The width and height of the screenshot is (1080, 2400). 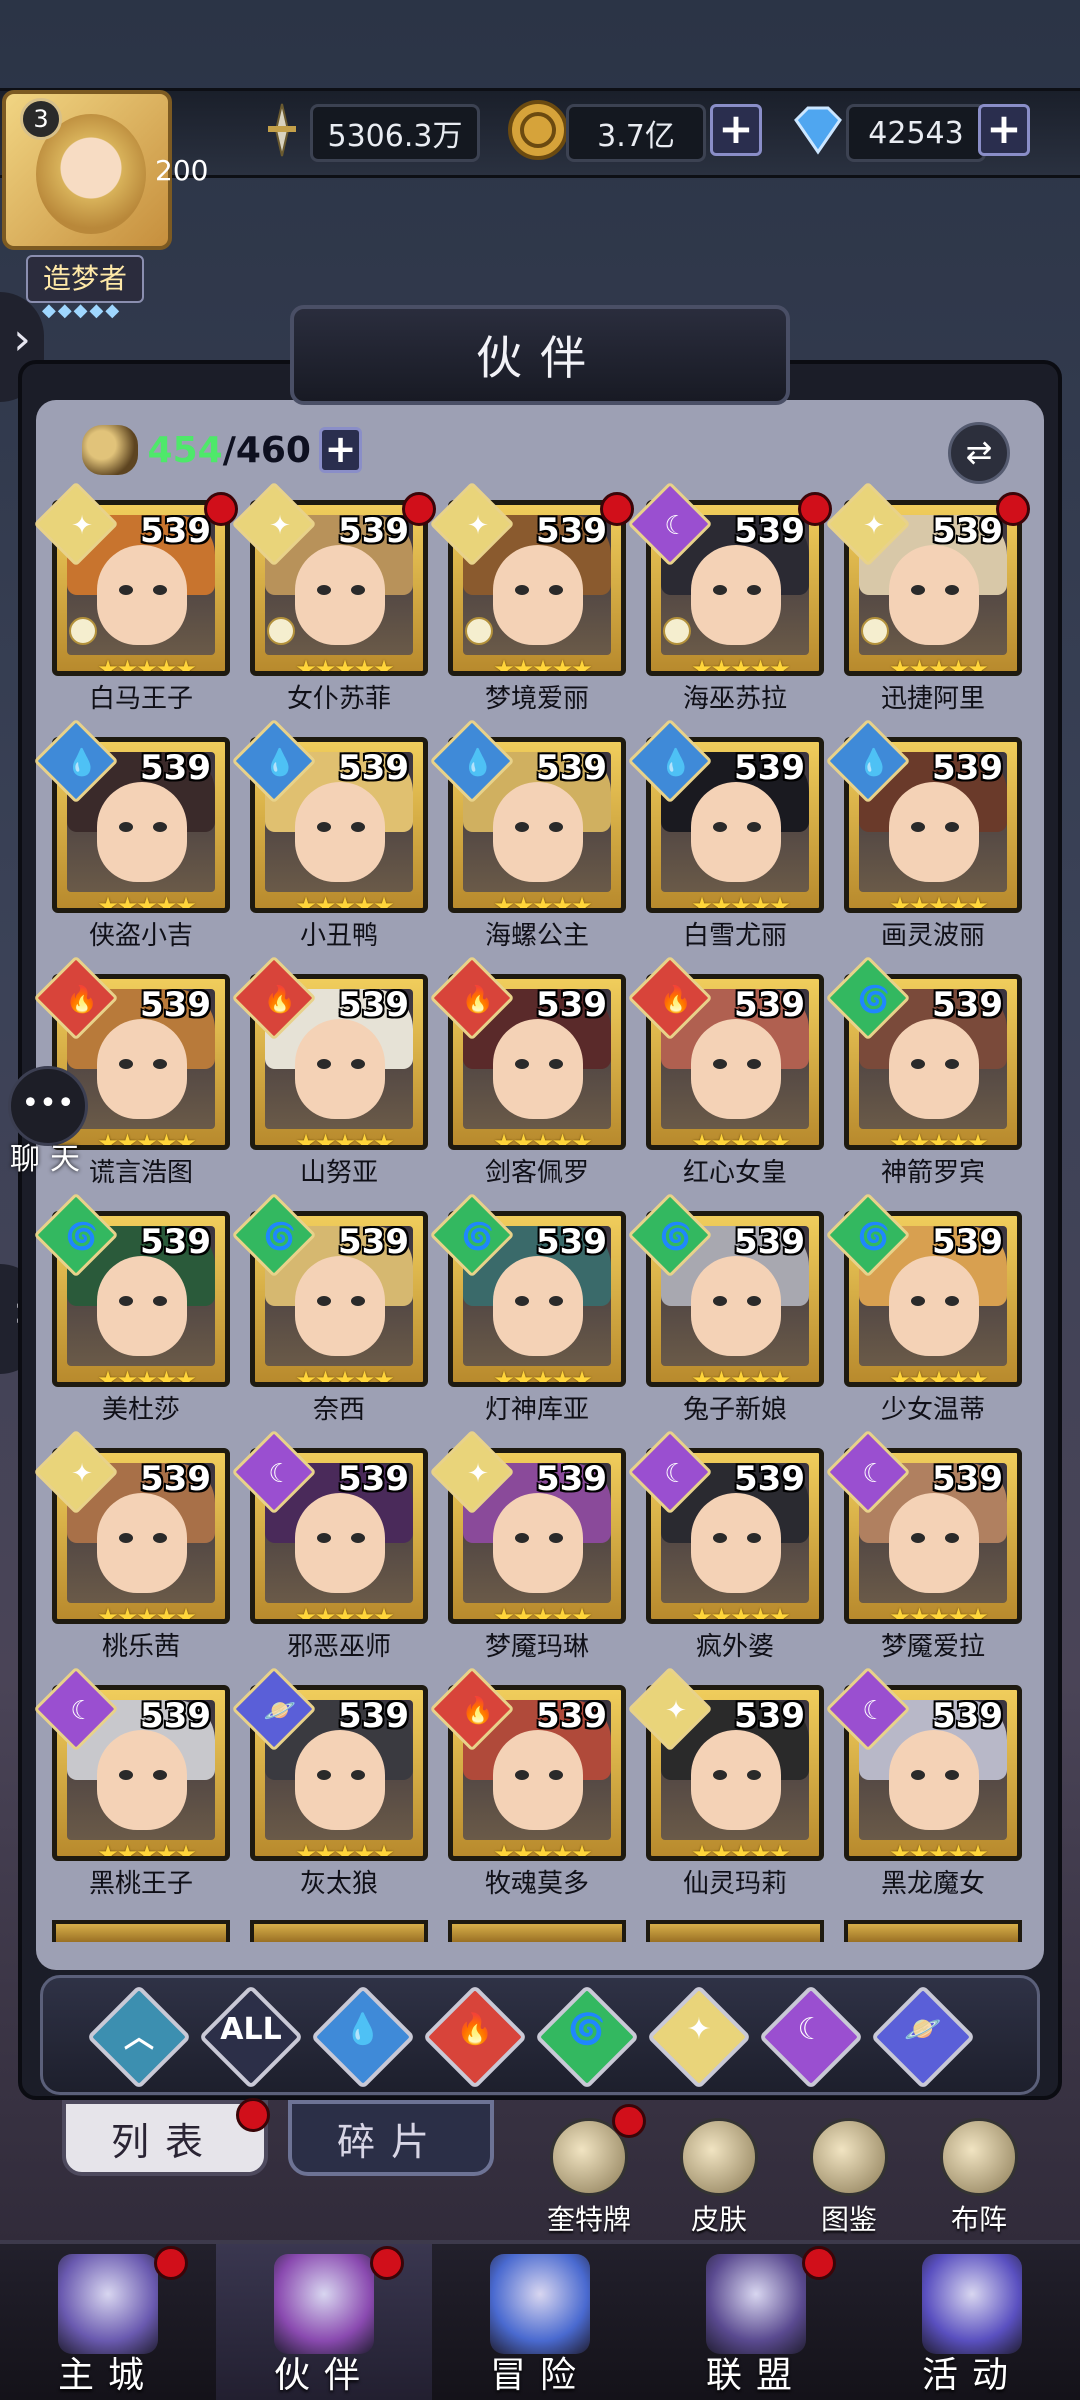 What do you see at coordinates (340, 450) in the screenshot?
I see `expand-capacity-button: +` at bounding box center [340, 450].